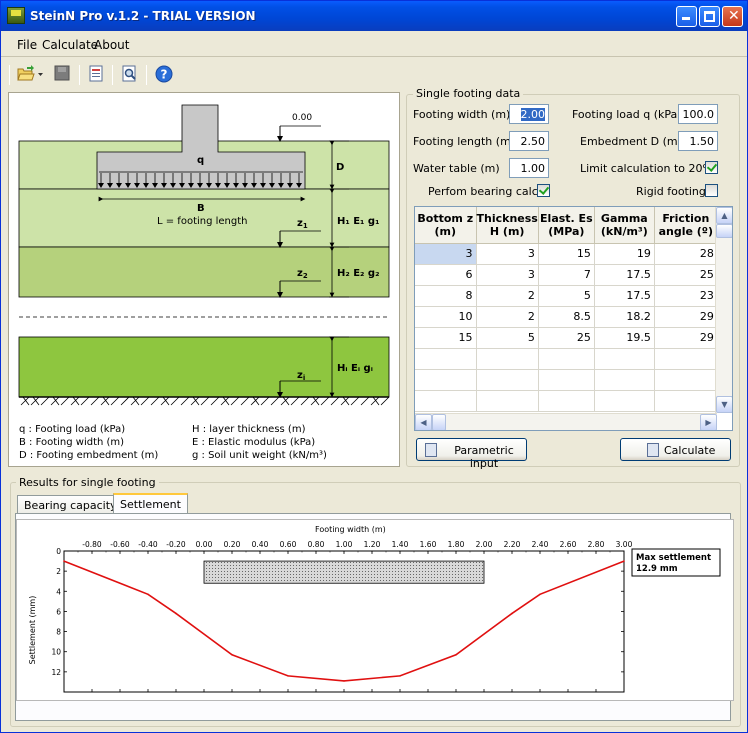 This screenshot has height=733, width=748. What do you see at coordinates (646, 168) in the screenshot?
I see `limit-calc-label: Limit calculation to 20%` at bounding box center [646, 168].